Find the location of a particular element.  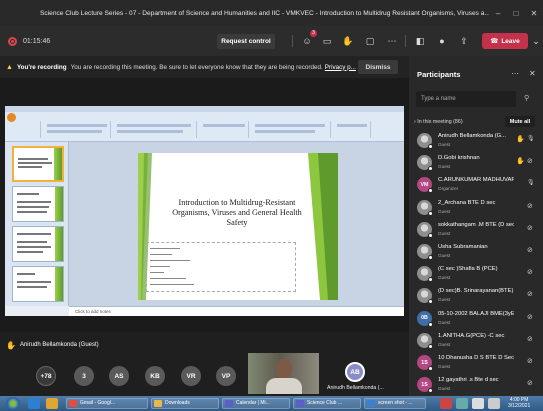

close-panel-icon: ✕ is located at coordinates (532, 73).